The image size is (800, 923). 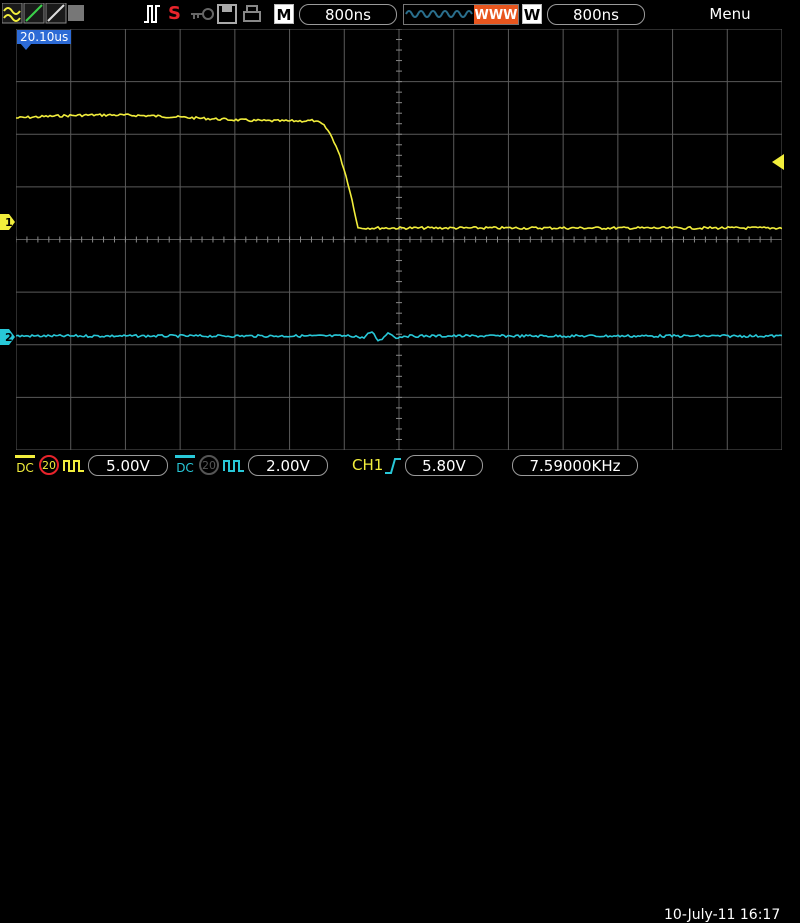 What do you see at coordinates (288, 465) in the screenshot?
I see `ch2-scale: 2.00V` at bounding box center [288, 465].